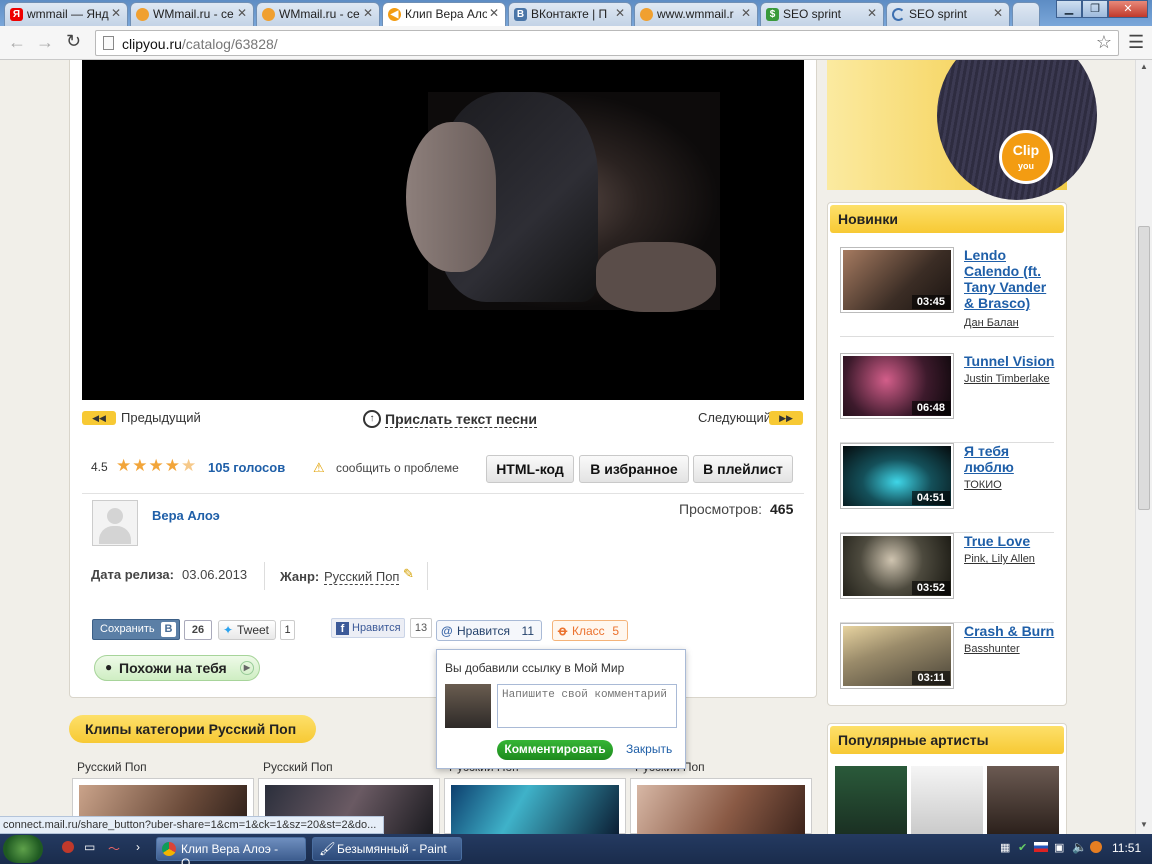 The height and width of the screenshot is (864, 1152). I want to click on tab-7: SEO sprint ✕, so click(948, 14).